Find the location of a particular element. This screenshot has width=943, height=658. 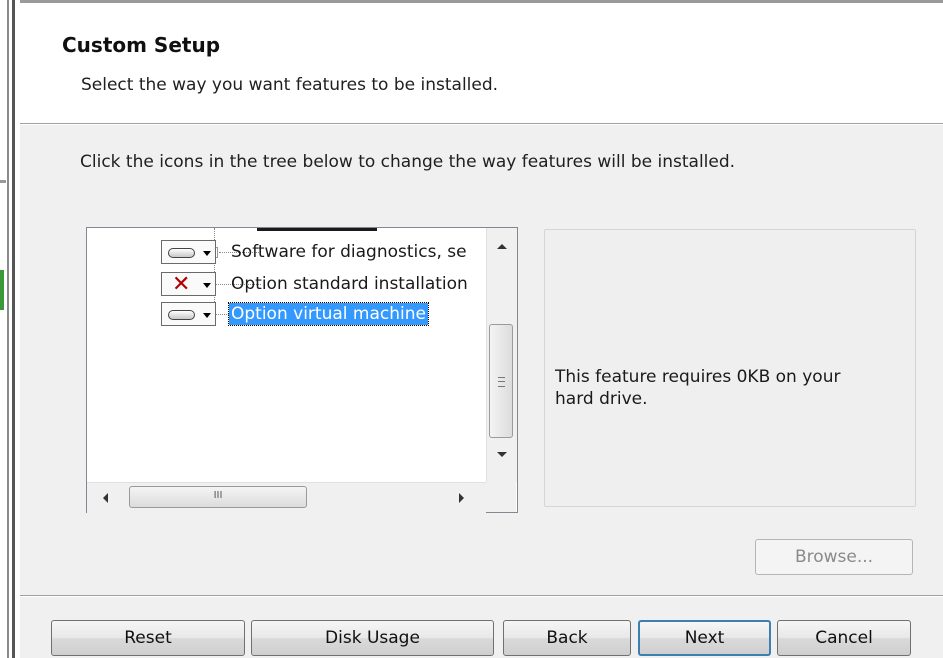

background-window-edge is located at coordinates (10, 329).